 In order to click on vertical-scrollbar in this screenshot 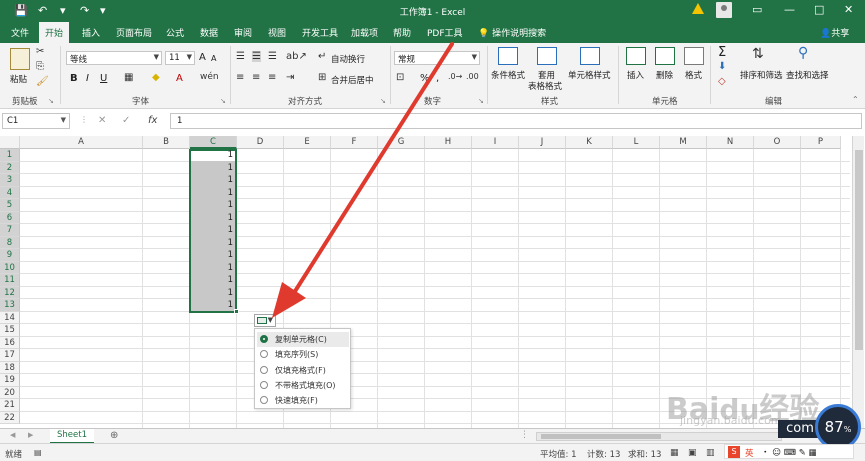, I will do `click(858, 282)`.